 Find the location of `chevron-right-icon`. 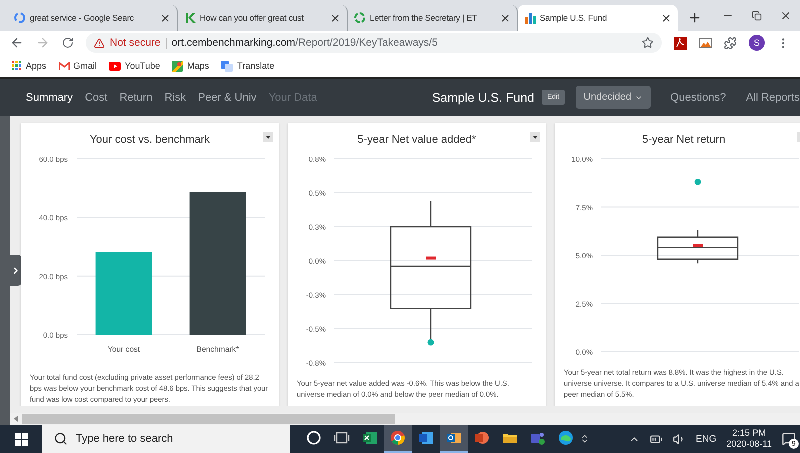

chevron-right-icon is located at coordinates (16, 271).